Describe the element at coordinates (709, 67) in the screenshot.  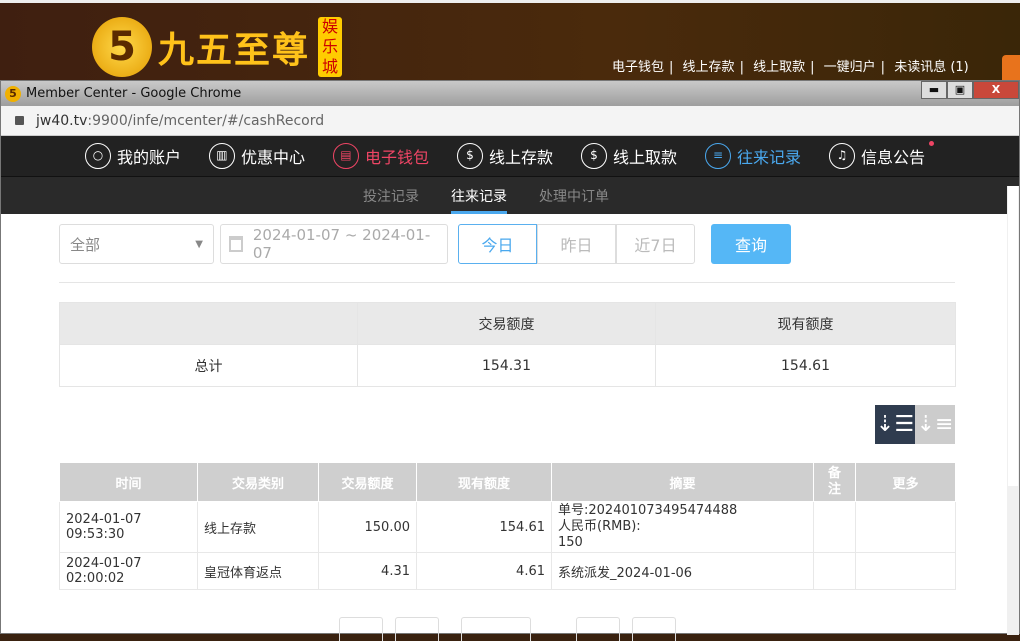
I see `top-link: 线上存款` at that location.